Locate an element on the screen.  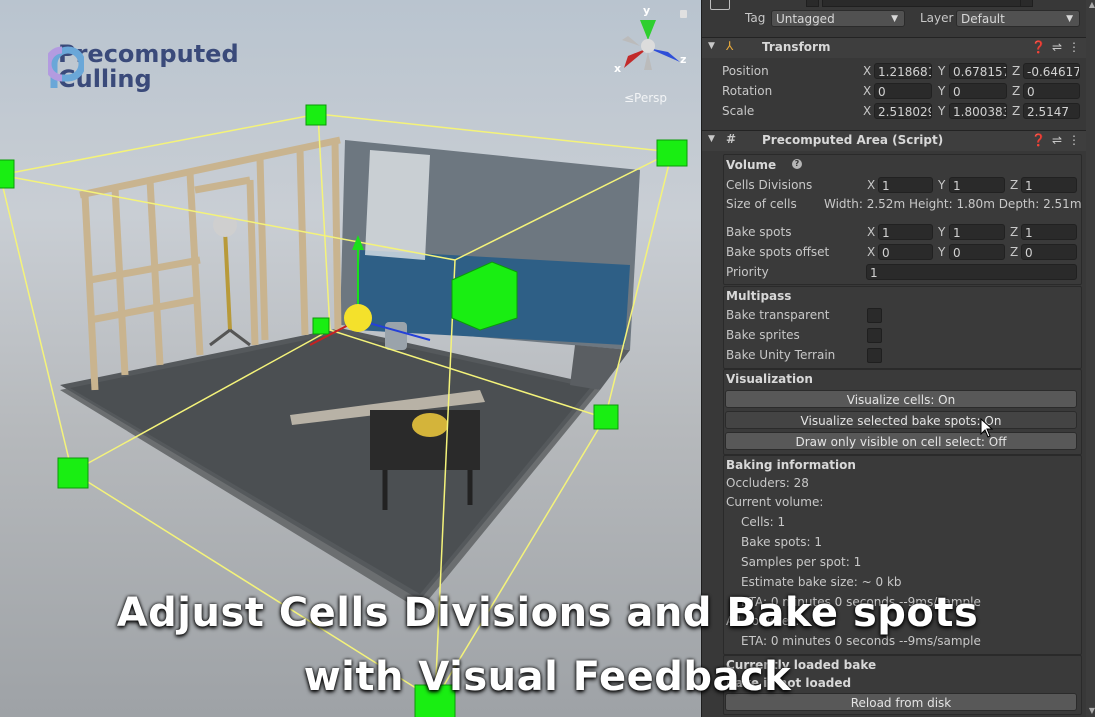
bake-spots-z-field: 1 is located at coordinates (1049, 232).